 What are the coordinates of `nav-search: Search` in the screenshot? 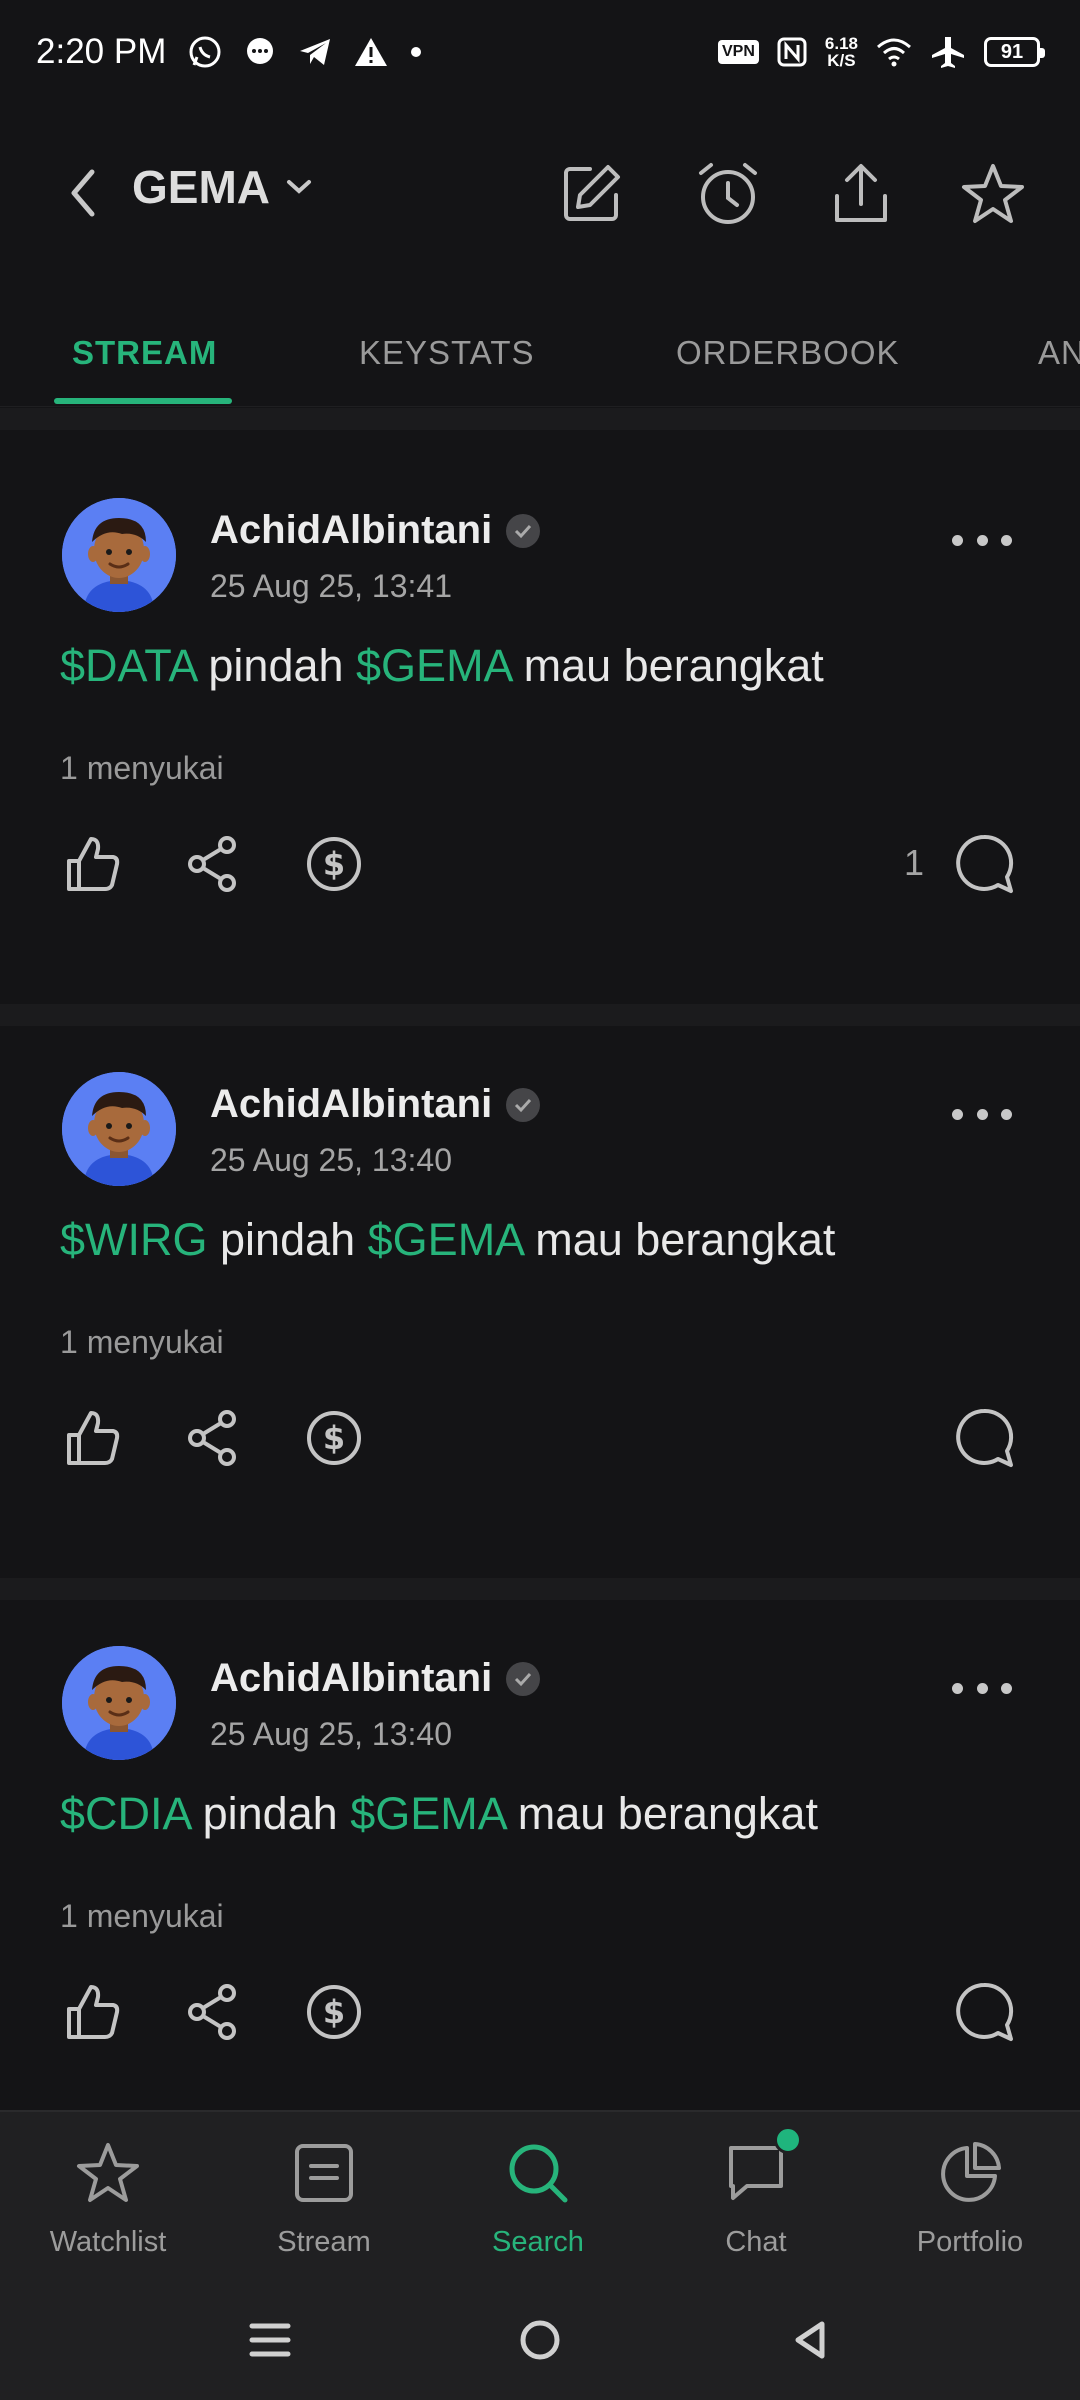 It's located at (538, 2196).